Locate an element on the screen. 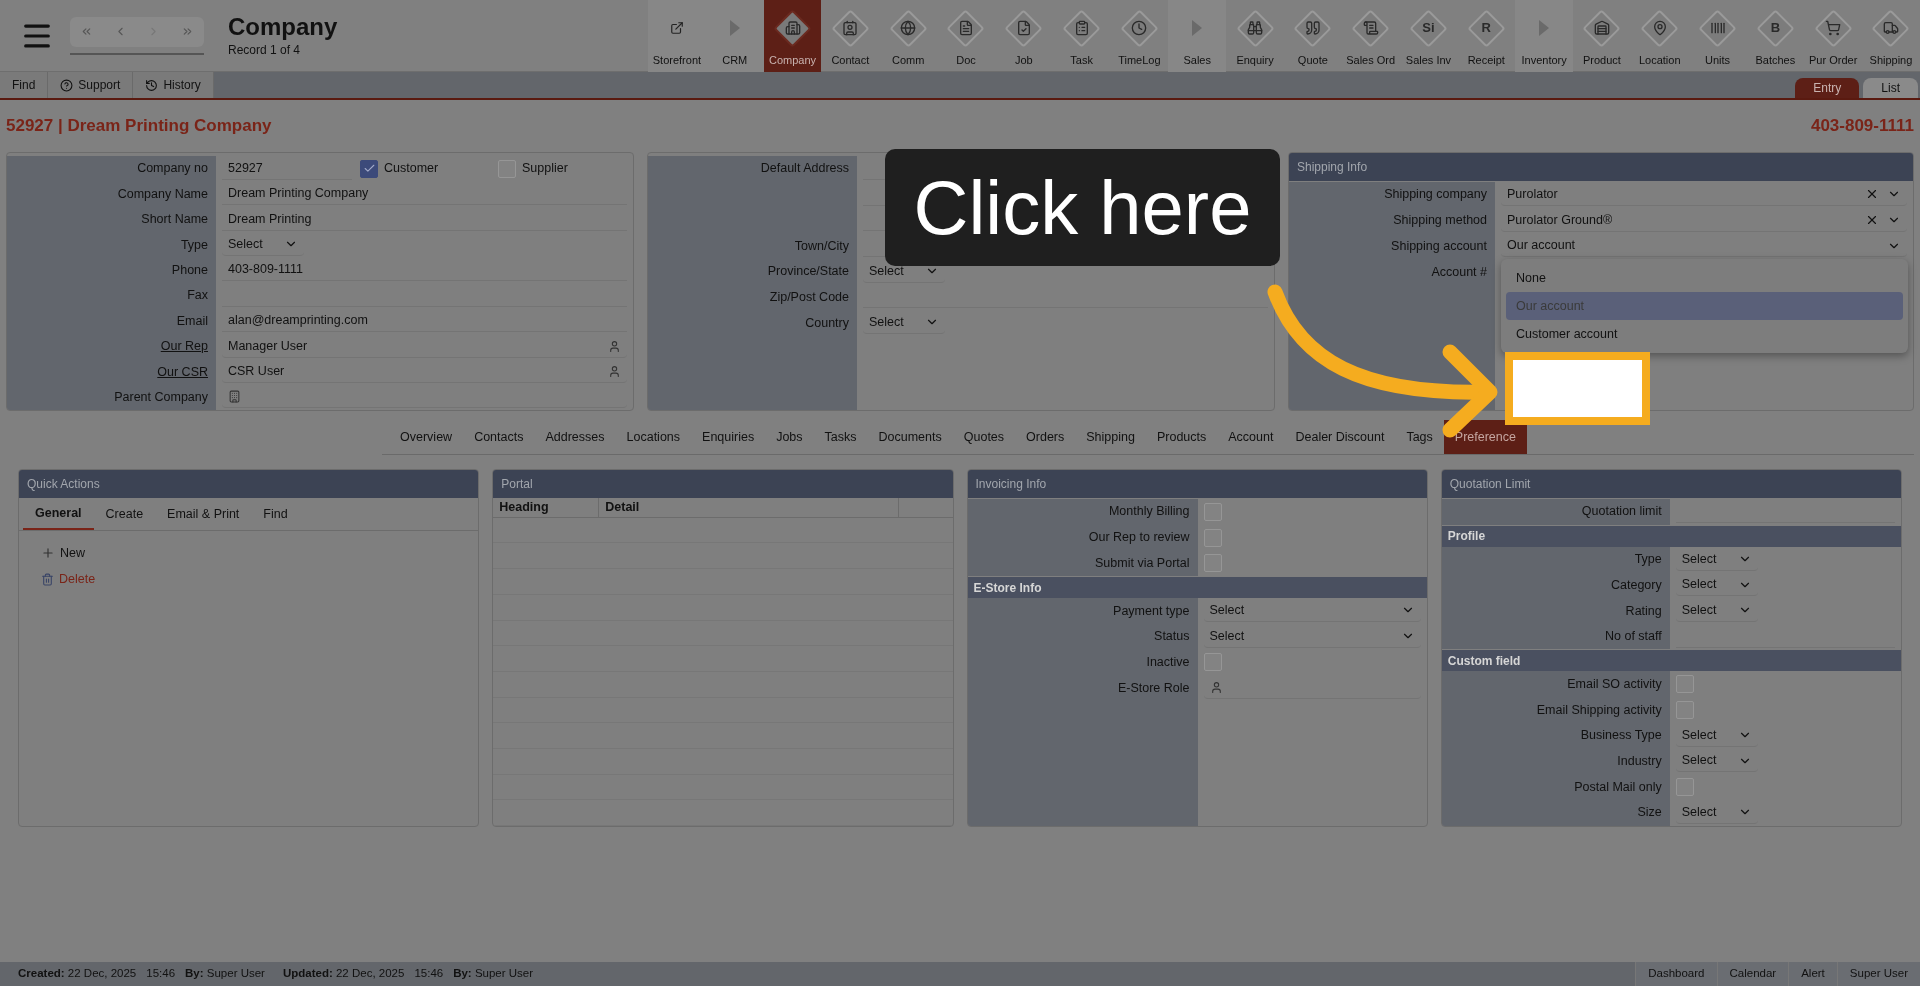  field-label: Account # is located at coordinates (1459, 272).